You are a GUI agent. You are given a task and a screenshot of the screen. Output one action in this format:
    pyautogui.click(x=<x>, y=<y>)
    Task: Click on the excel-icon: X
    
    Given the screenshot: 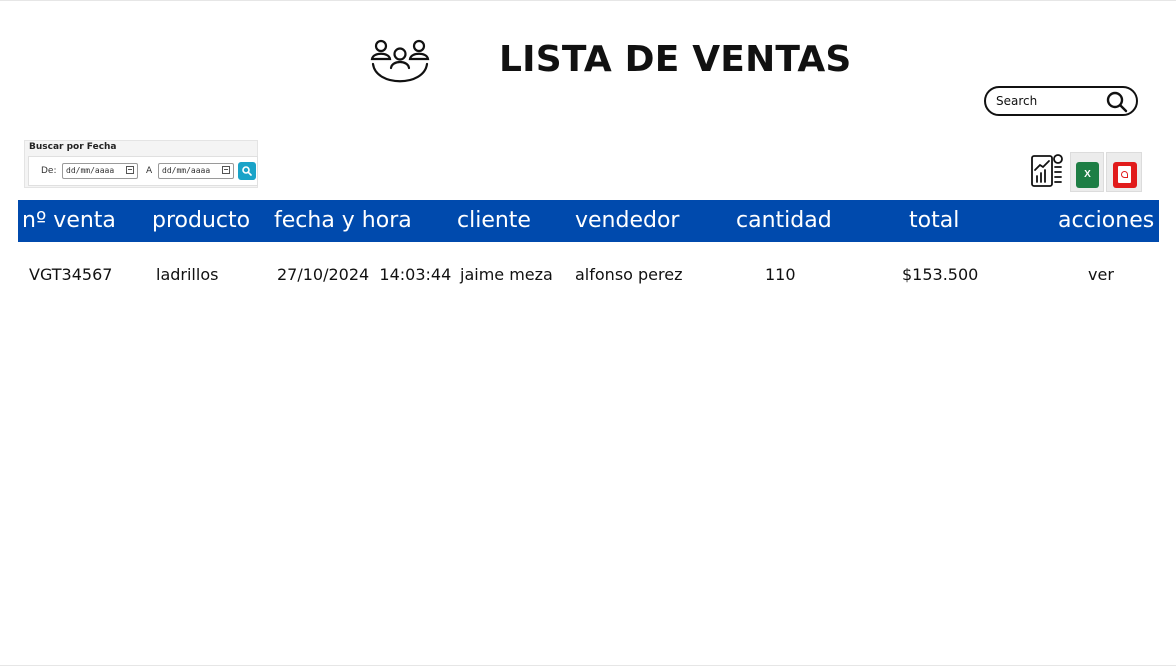 What is the action you would take?
    pyautogui.click(x=1087, y=175)
    